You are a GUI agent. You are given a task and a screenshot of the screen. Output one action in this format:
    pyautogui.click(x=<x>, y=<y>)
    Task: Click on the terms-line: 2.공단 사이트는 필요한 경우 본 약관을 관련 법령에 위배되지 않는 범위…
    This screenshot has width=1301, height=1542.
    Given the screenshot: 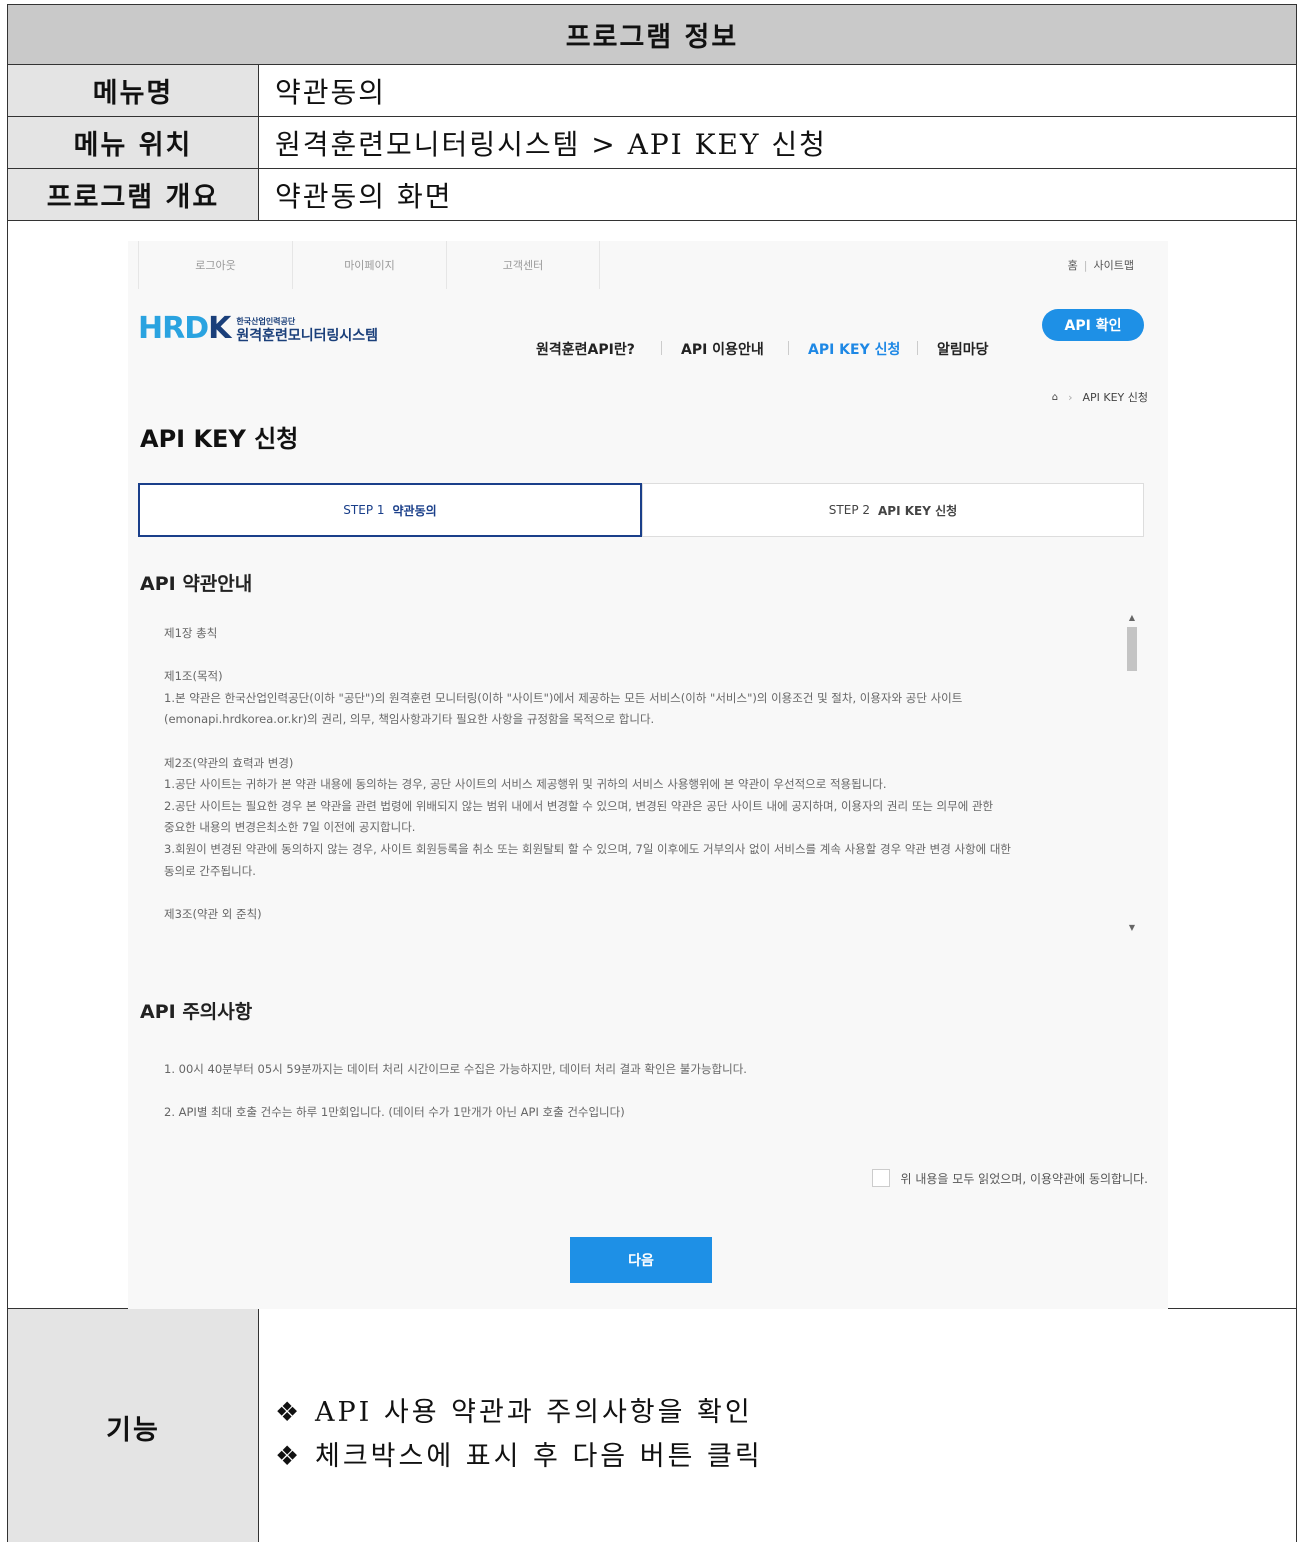 What is the action you would take?
    pyautogui.click(x=579, y=805)
    